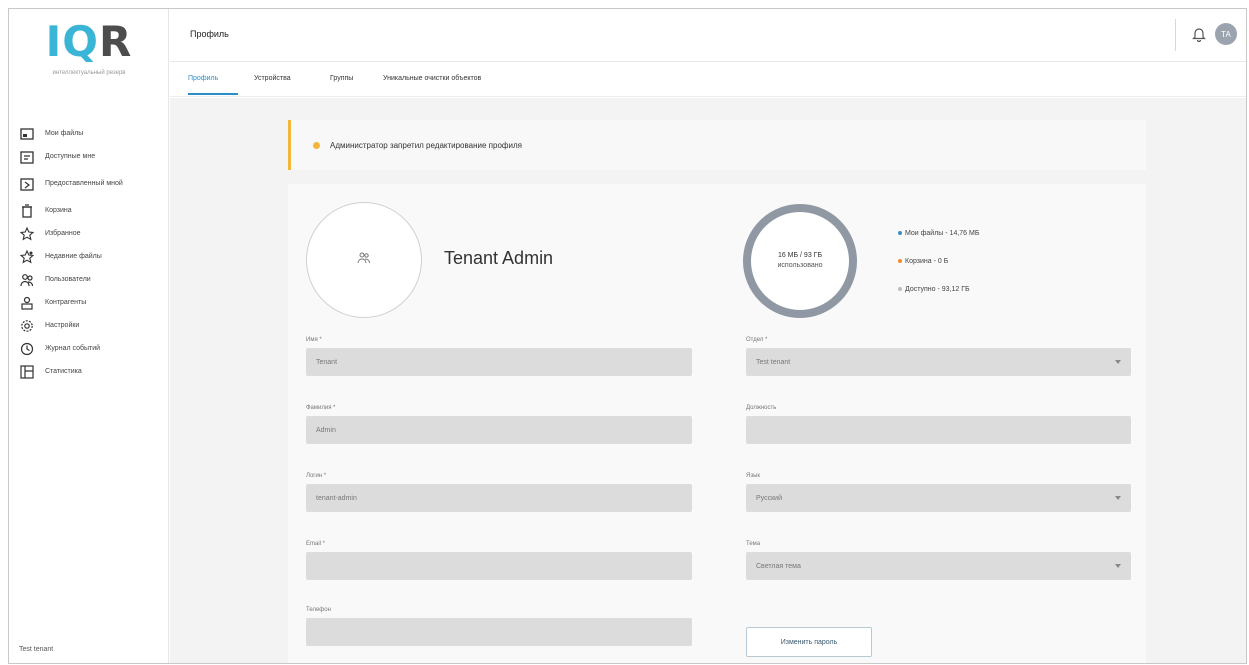 Image resolution: width=1249 pixels, height=665 pixels. I want to click on legend-item-available: Доступно - 93,12 ГБ, so click(938, 289).